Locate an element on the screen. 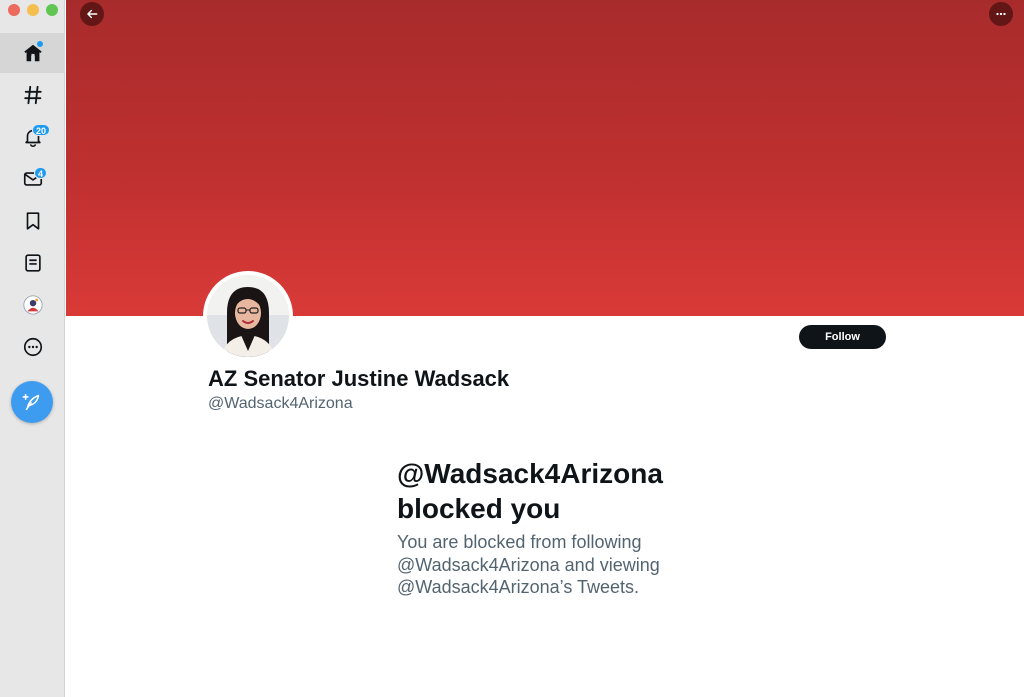 This screenshot has width=1024, height=697. profile-handle: @Wadsack4Arizona is located at coordinates (280, 403).